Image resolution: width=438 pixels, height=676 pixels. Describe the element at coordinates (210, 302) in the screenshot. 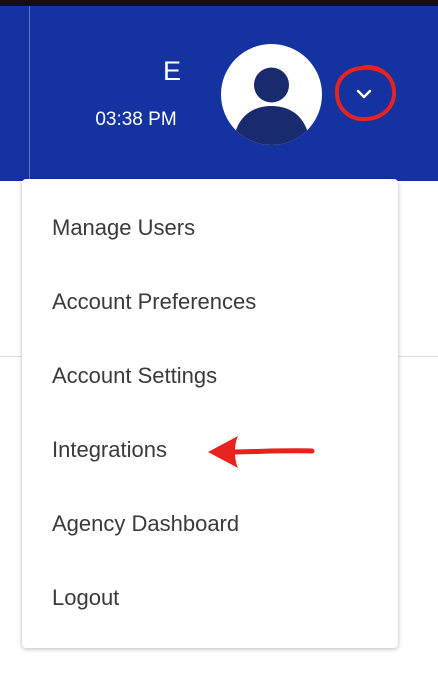

I see `menu-item-account-preferences: Account Preferences` at that location.